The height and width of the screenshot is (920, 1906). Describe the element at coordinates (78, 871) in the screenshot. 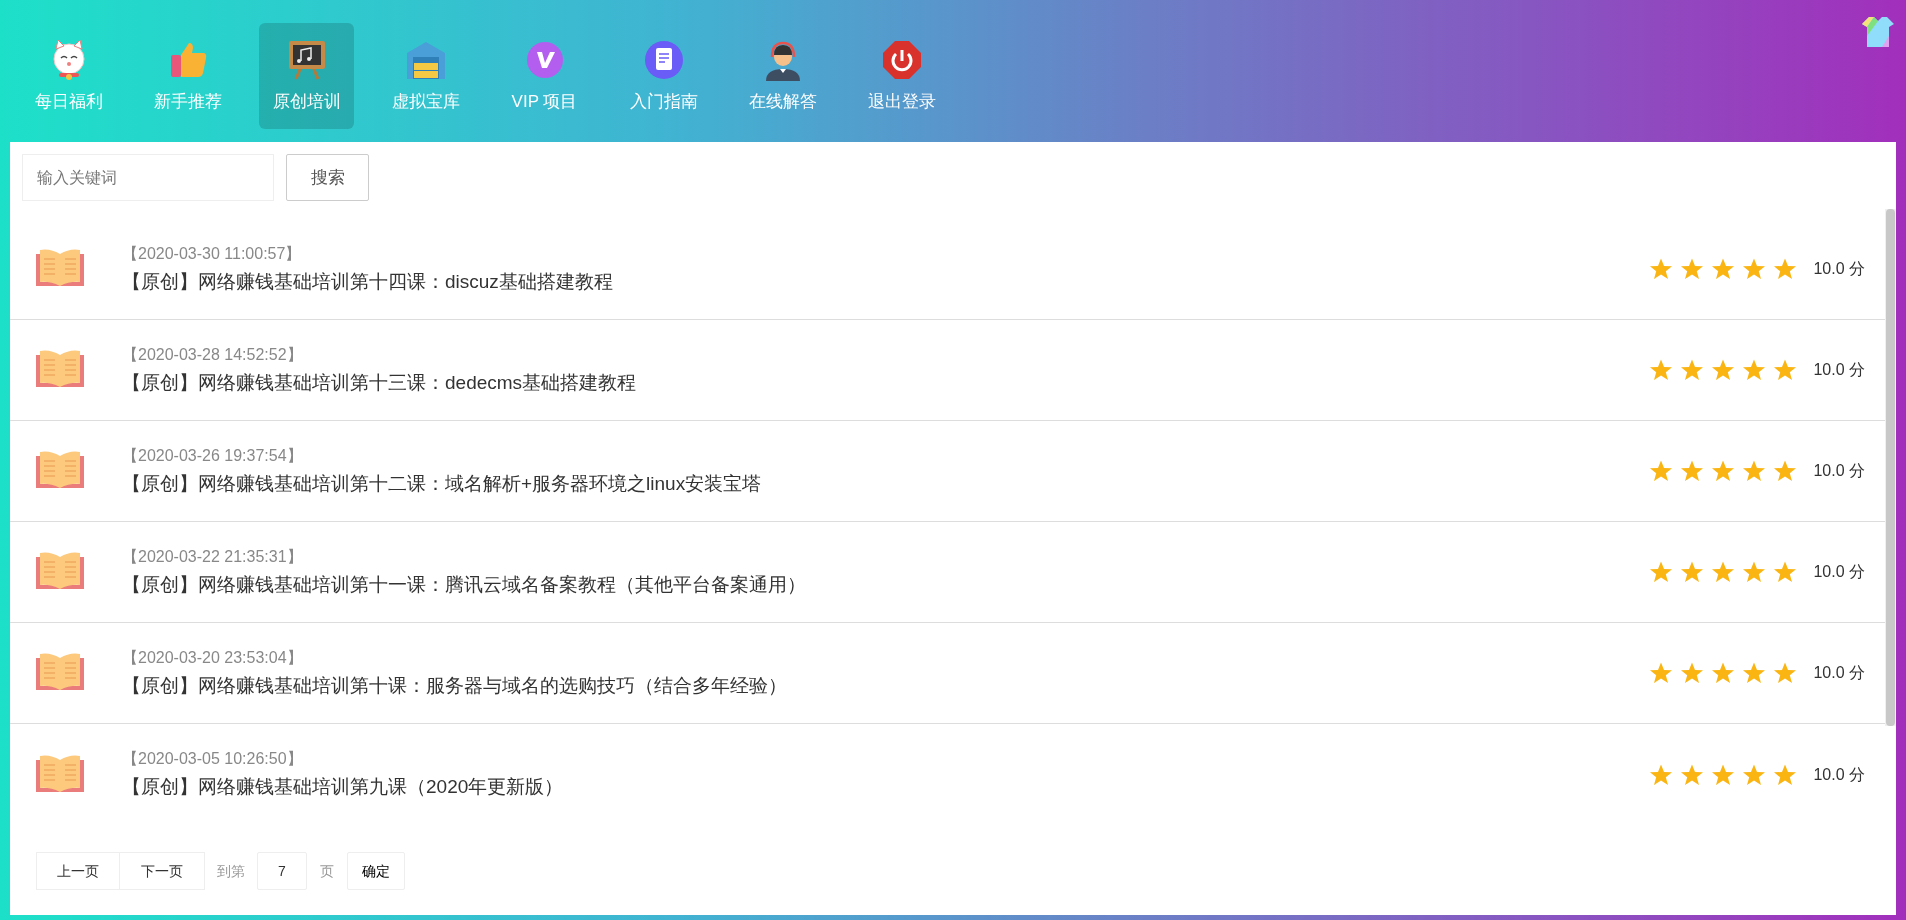

I see `prev-page-button: 上一页` at that location.